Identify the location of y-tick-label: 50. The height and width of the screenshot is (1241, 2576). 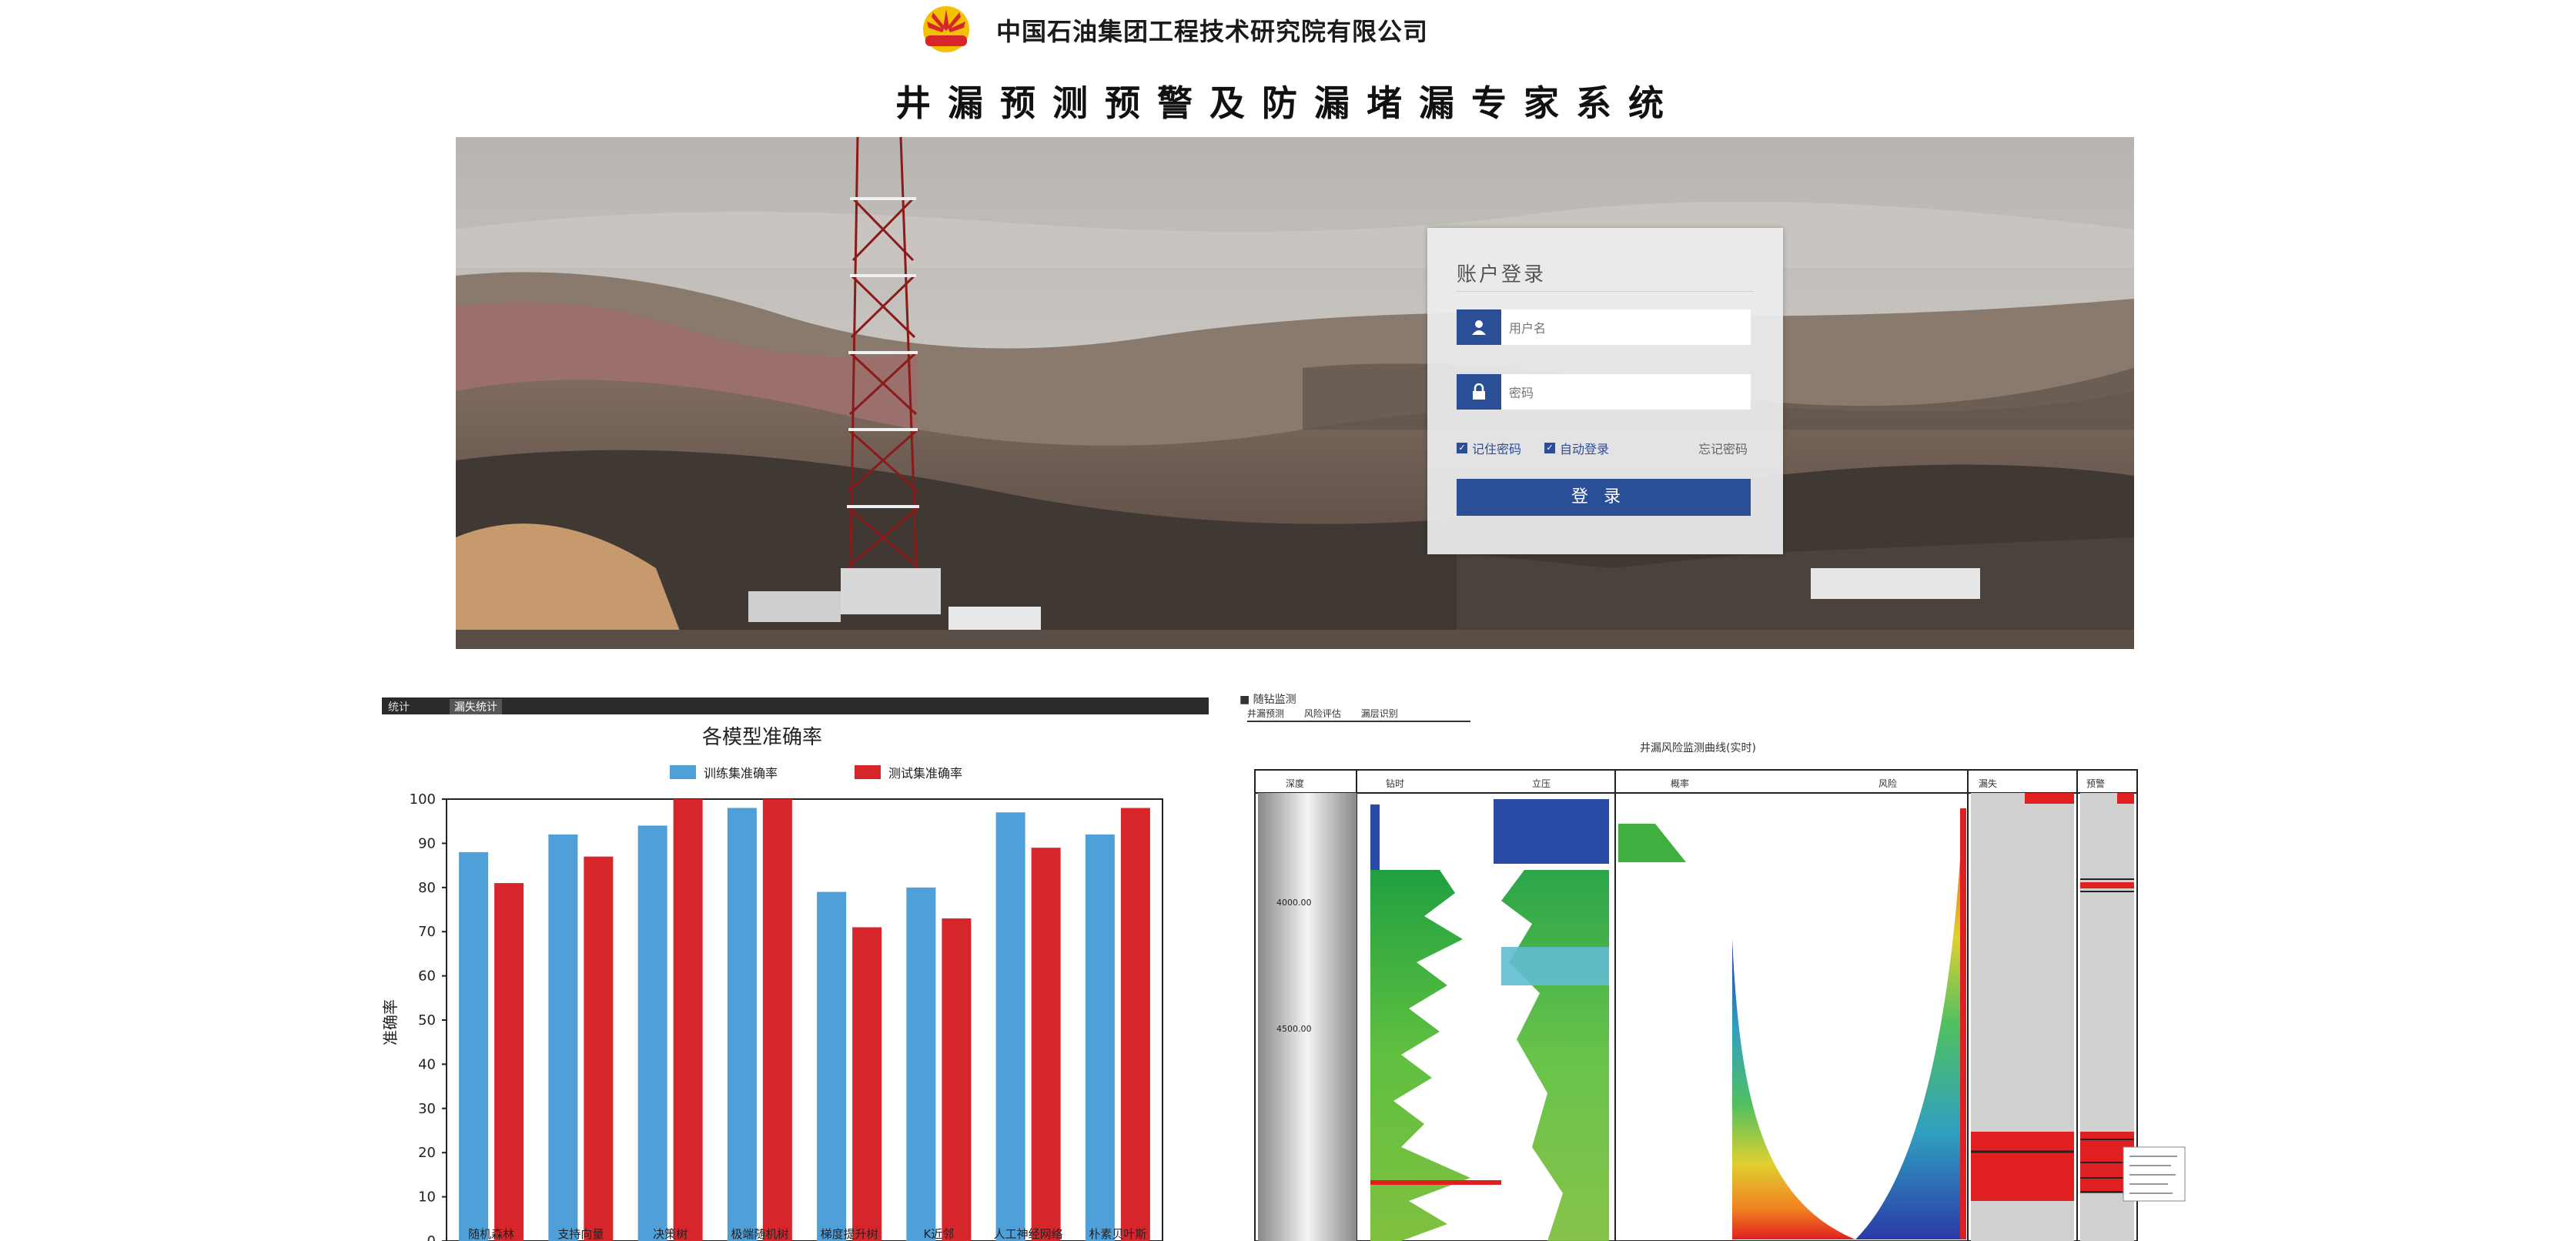
(427, 1021).